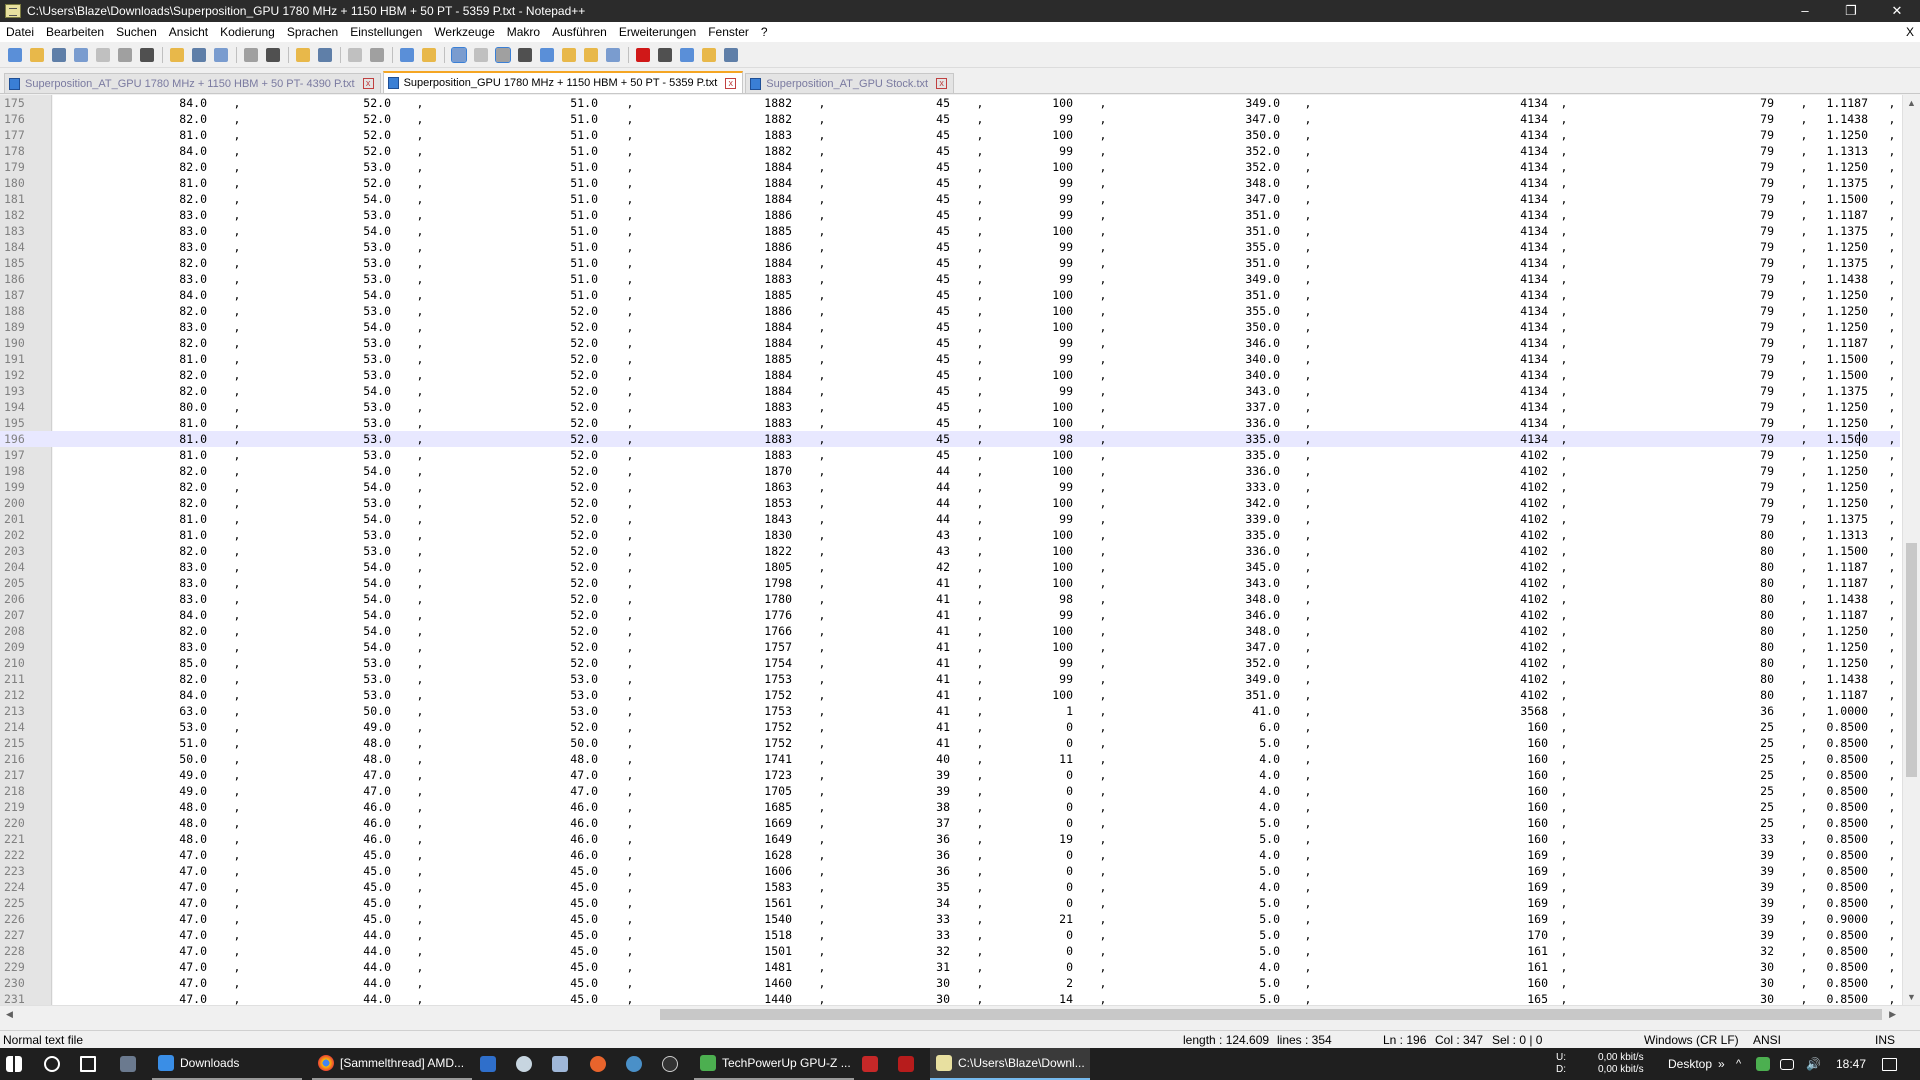 The image size is (1920, 1080). What do you see at coordinates (731, 55) in the screenshot?
I see `save-macro-button` at bounding box center [731, 55].